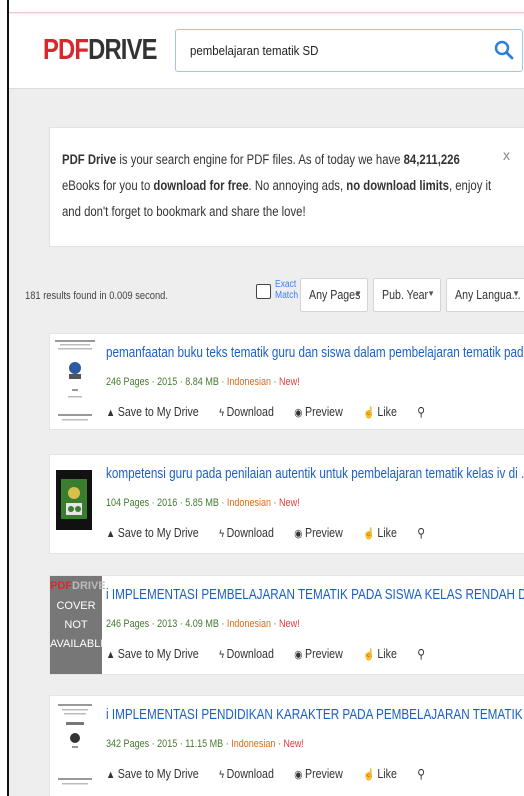 The width and height of the screenshot is (524, 796). Describe the element at coordinates (266, 6) in the screenshot. I see `top-strip` at that location.